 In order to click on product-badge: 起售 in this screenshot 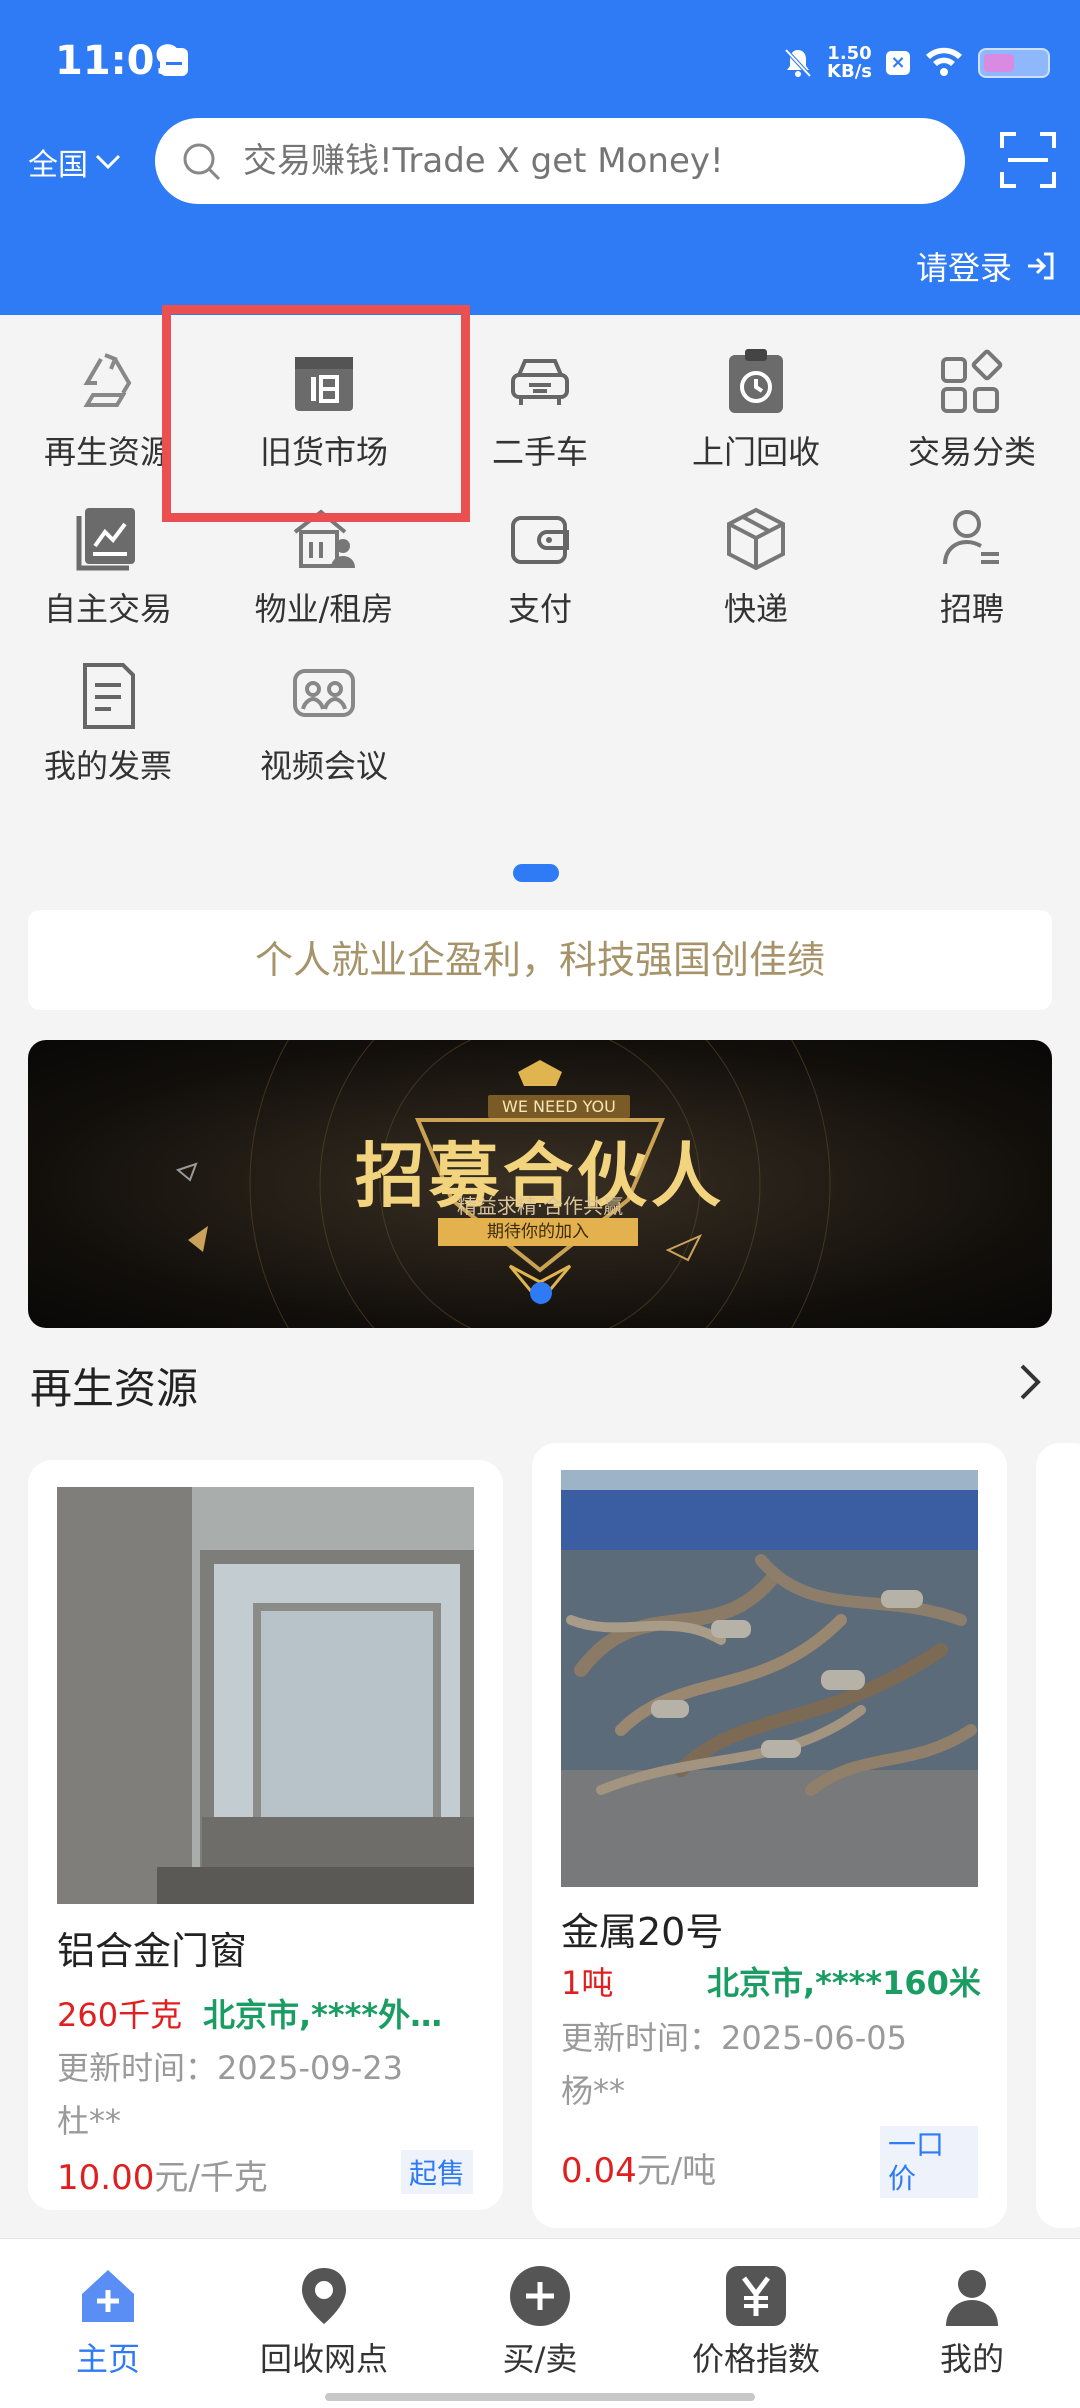, I will do `click(436, 2172)`.